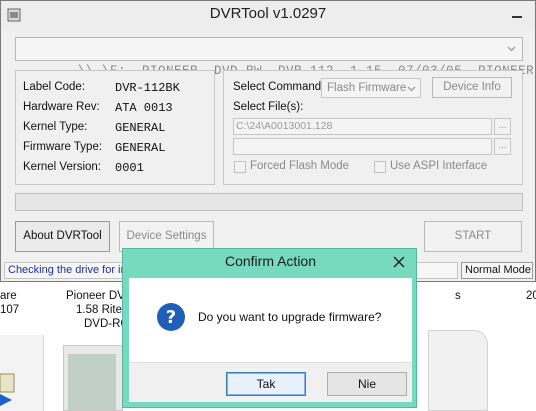  Describe the element at coordinates (55, 127) in the screenshot. I see `info-label: Kernel Type:` at that location.